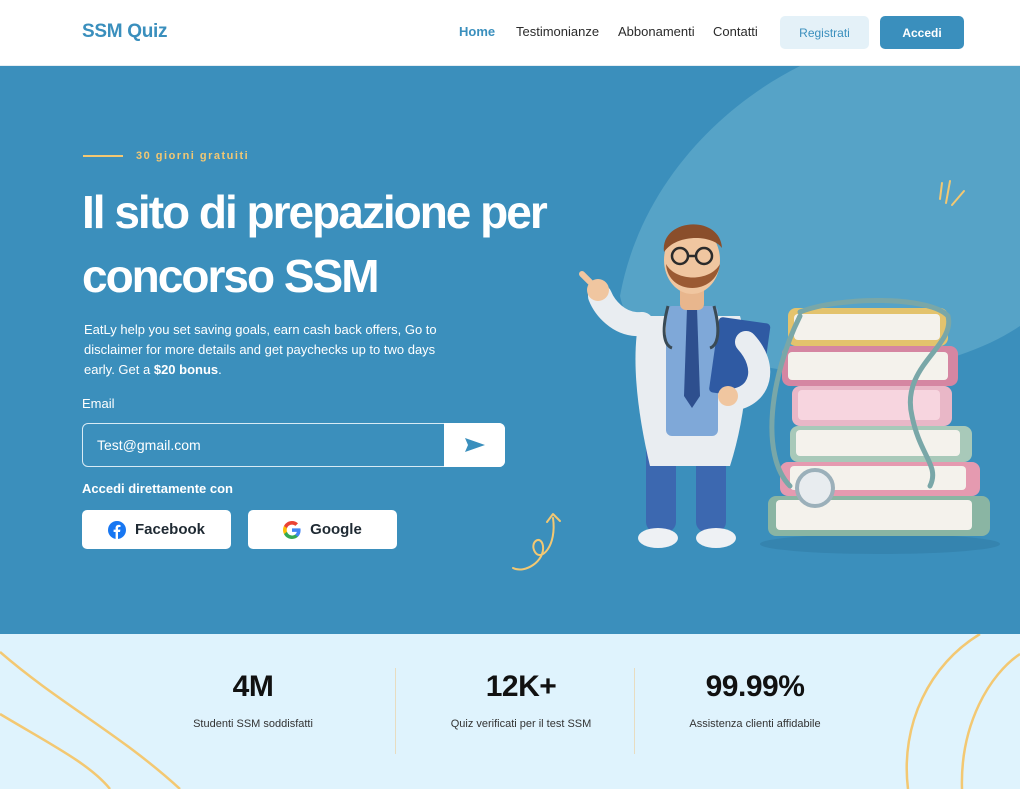 The image size is (1020, 789). Describe the element at coordinates (557, 31) in the screenshot. I see `nav-testimonianze: Testimonianze` at that location.